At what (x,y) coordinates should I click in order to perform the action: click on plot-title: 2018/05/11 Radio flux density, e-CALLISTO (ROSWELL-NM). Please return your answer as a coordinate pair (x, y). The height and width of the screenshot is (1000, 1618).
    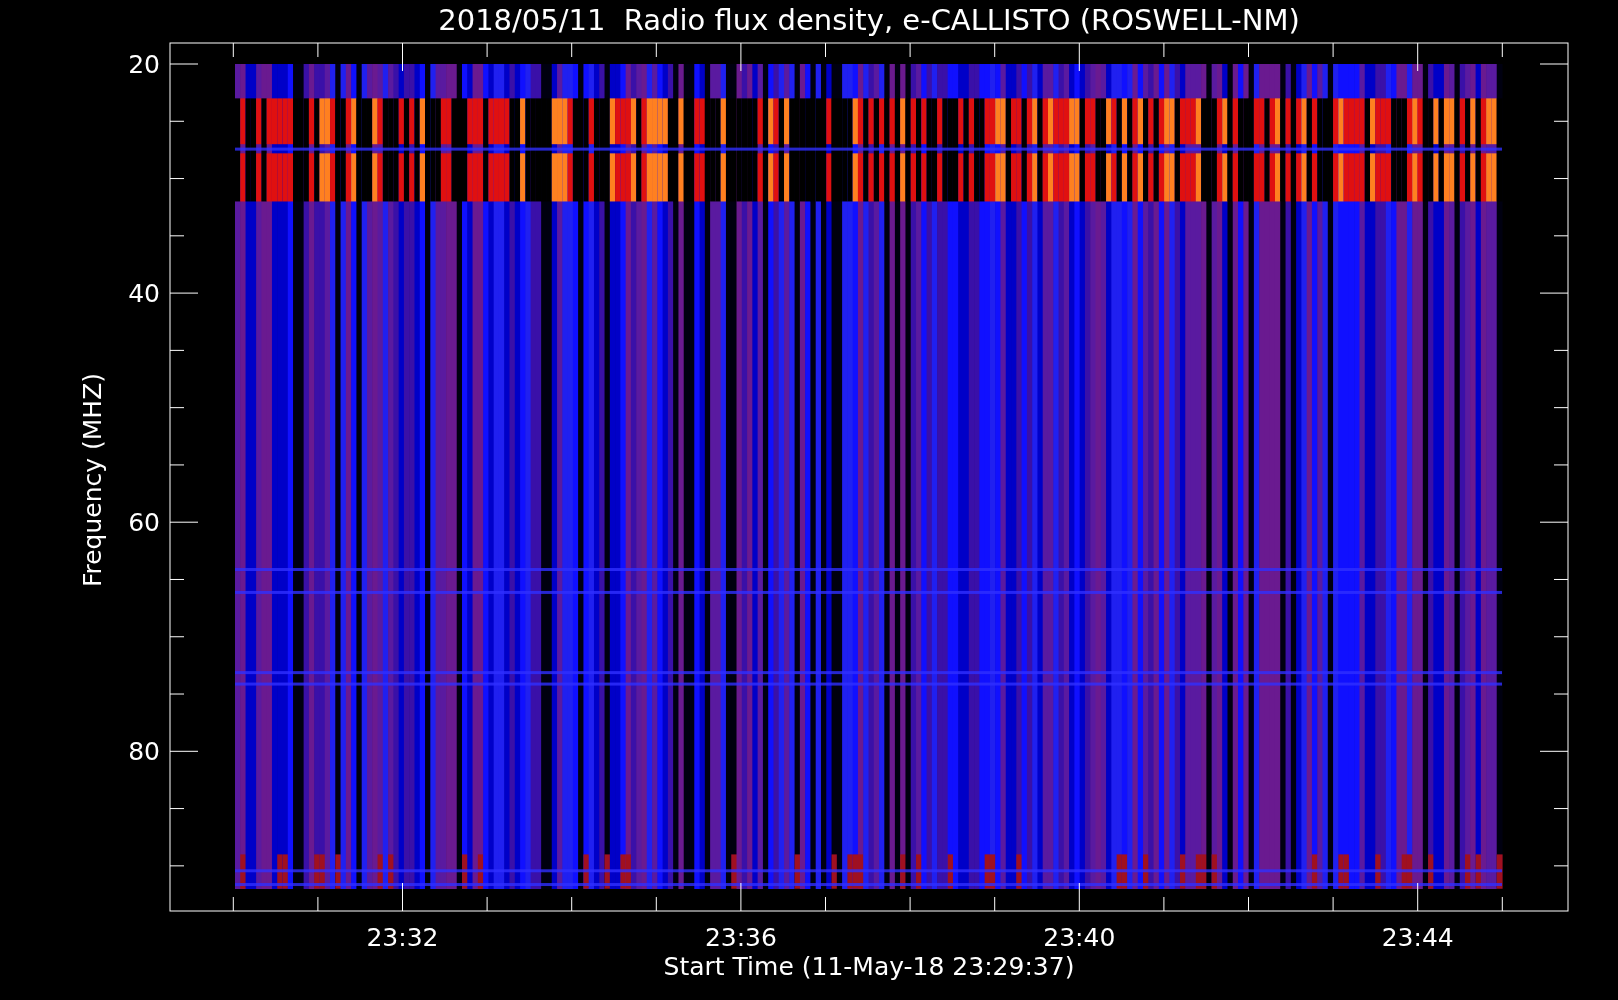
    Looking at the image, I should click on (869, 20).